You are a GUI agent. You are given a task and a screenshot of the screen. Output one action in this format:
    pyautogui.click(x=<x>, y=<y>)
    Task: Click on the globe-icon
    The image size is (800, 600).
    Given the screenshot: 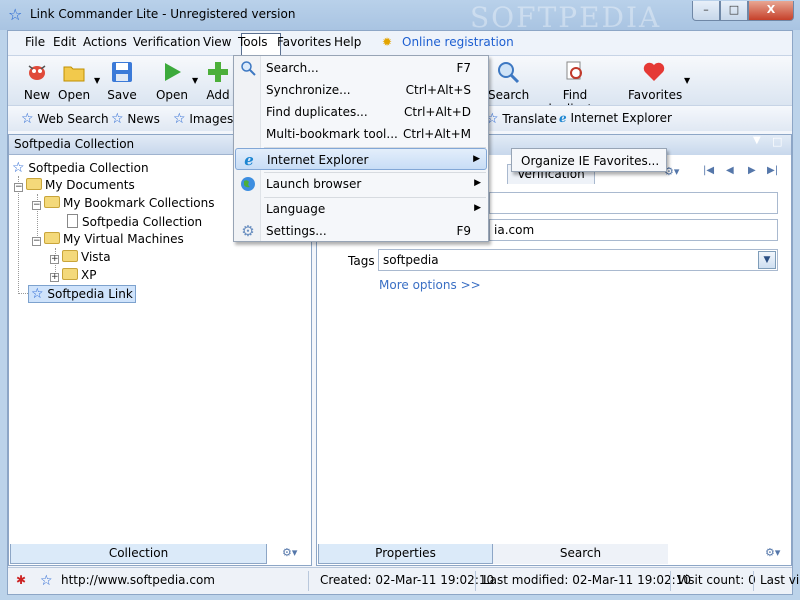 What is the action you would take?
    pyautogui.click(x=248, y=184)
    